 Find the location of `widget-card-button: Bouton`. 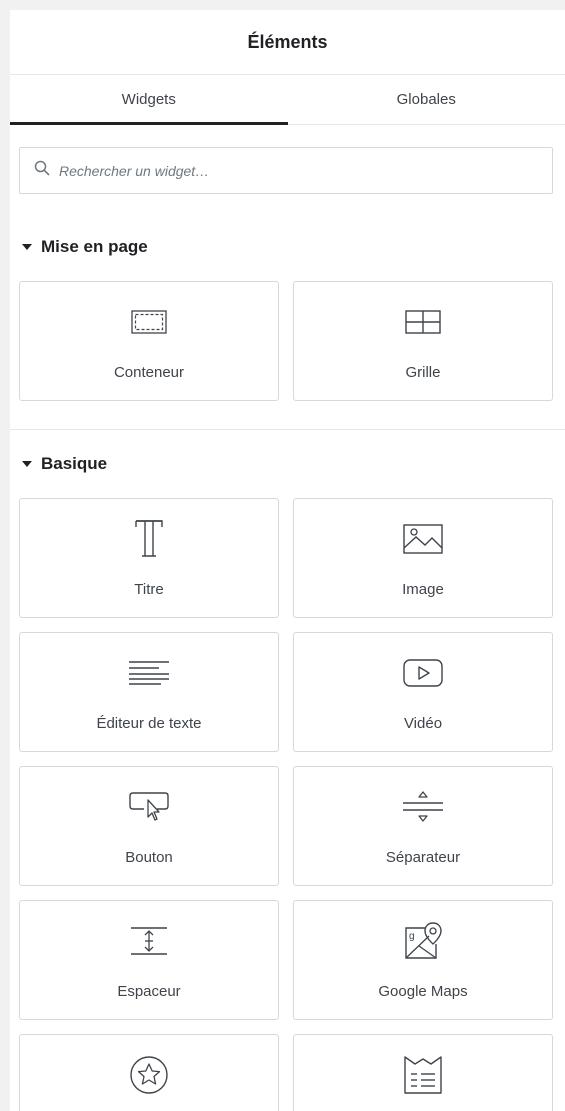

widget-card-button: Bouton is located at coordinates (149, 826).